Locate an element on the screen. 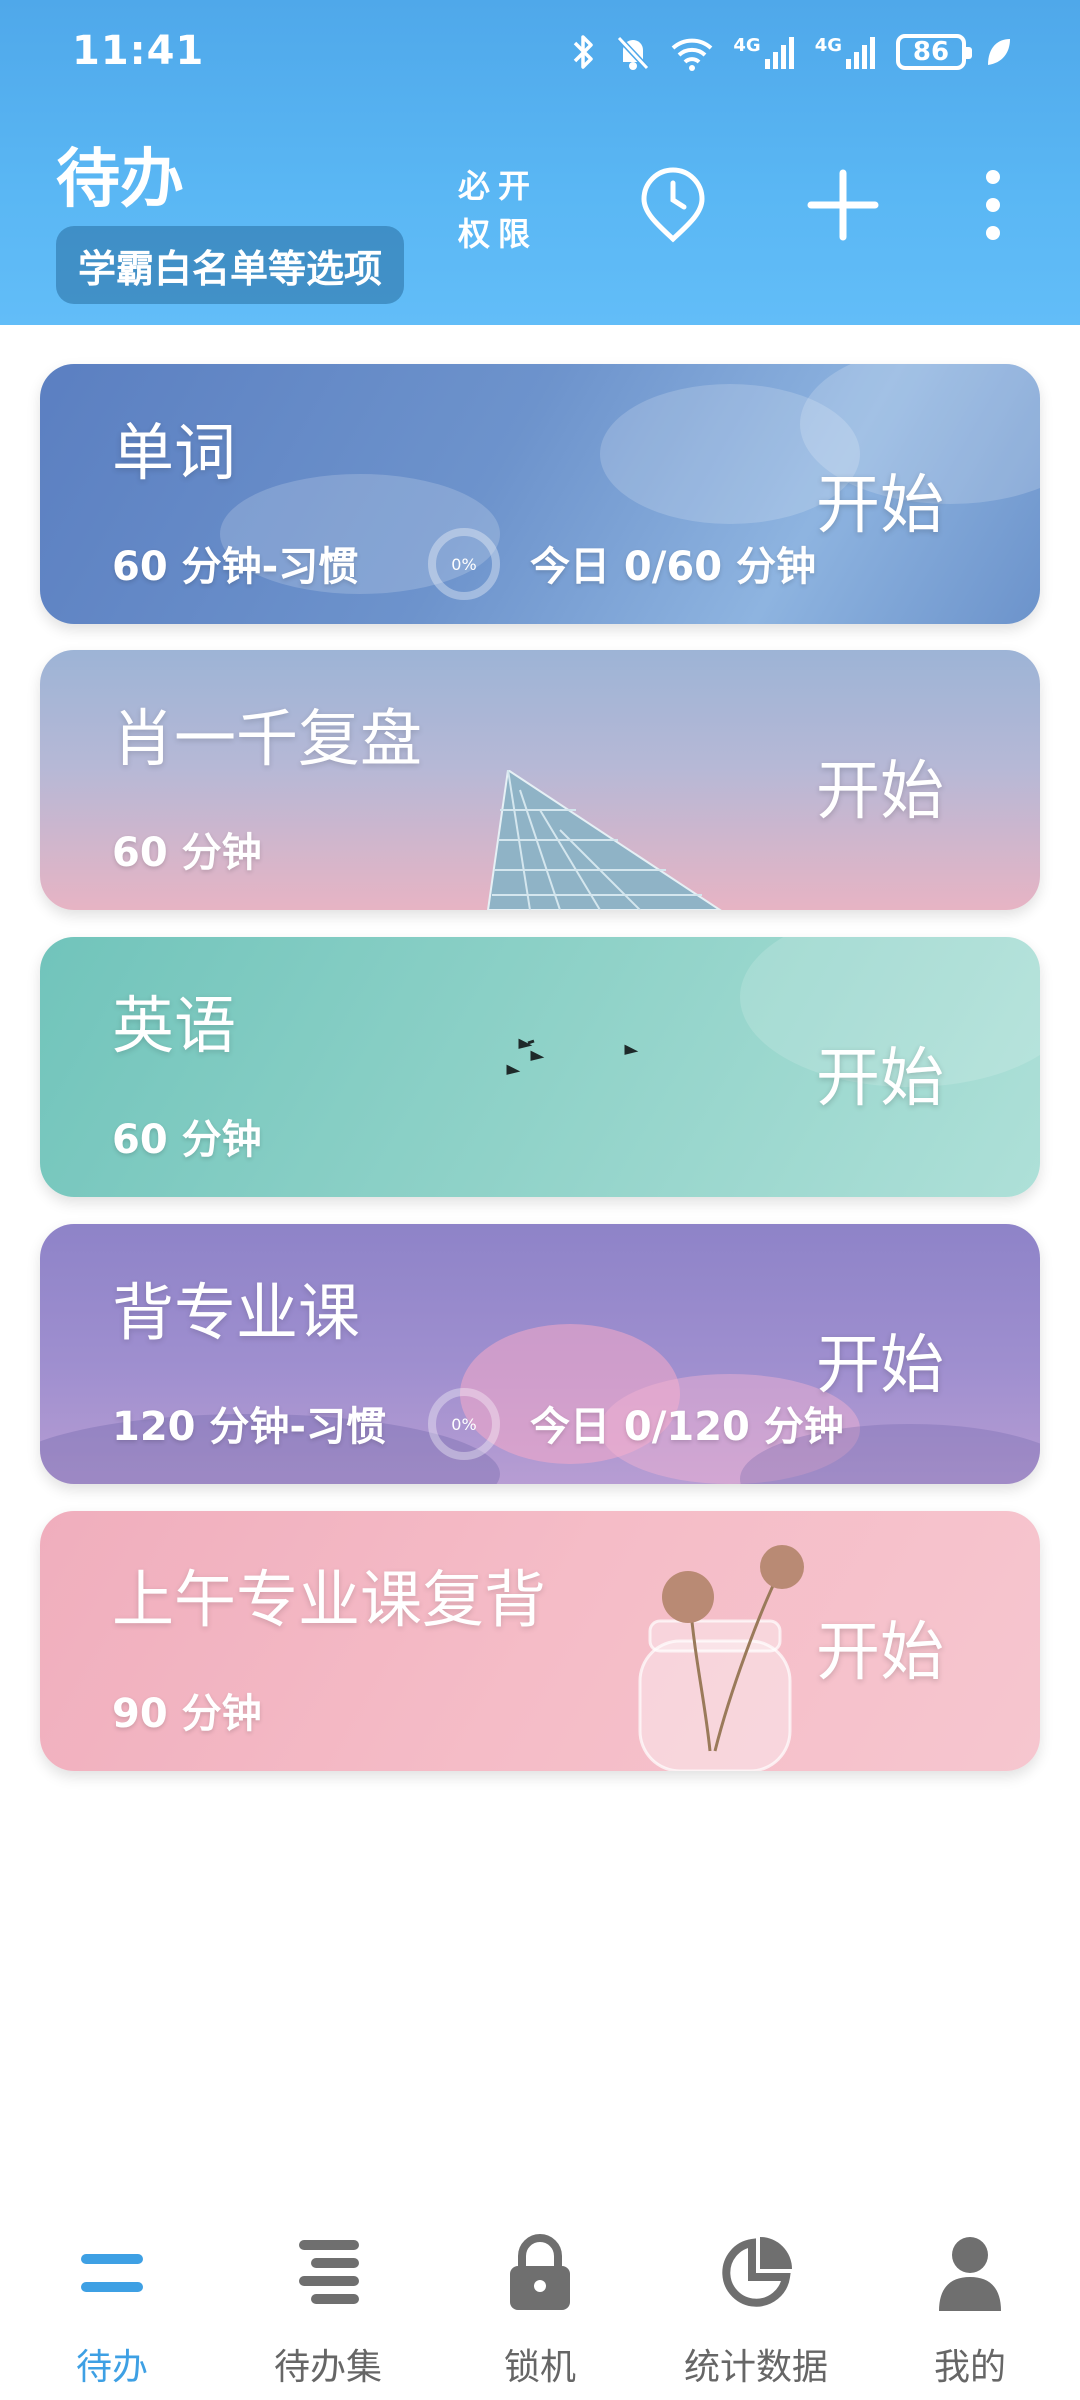 The height and width of the screenshot is (2400, 1080). todo-set-icon is located at coordinates (328, 2273).